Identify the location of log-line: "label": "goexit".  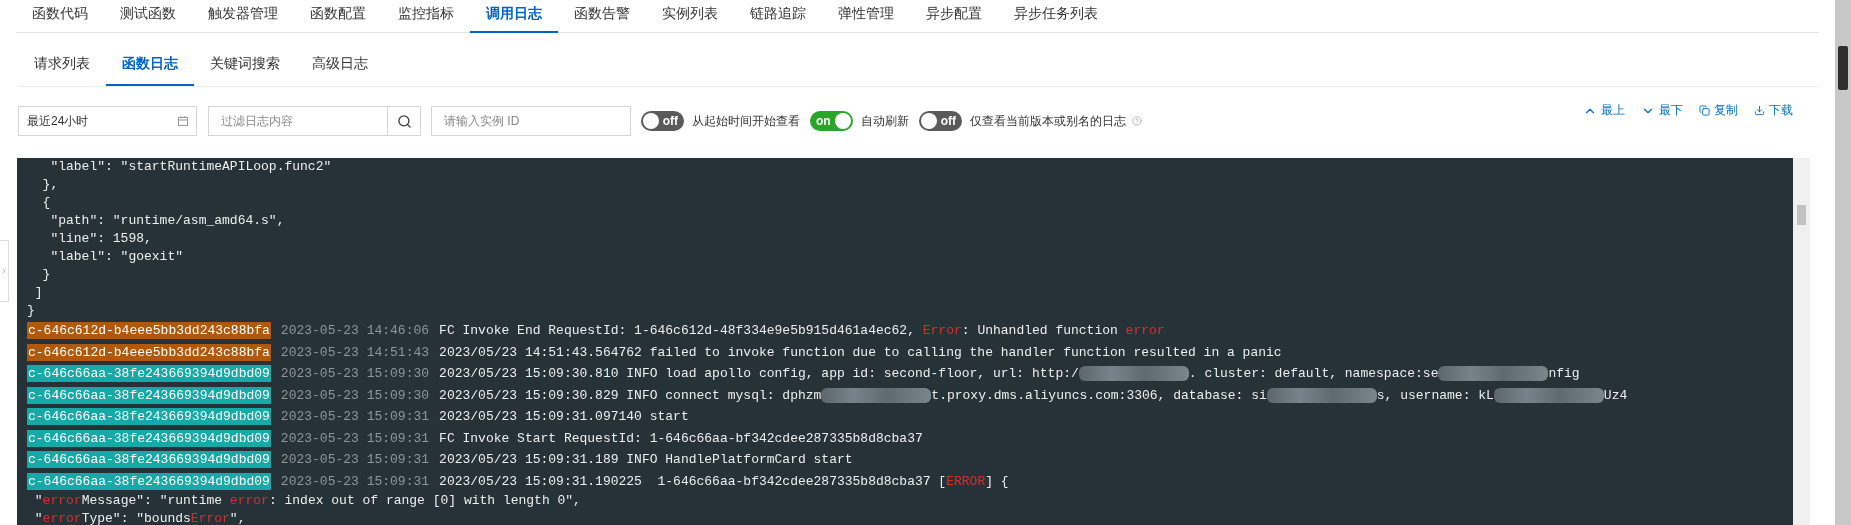
(117, 257).